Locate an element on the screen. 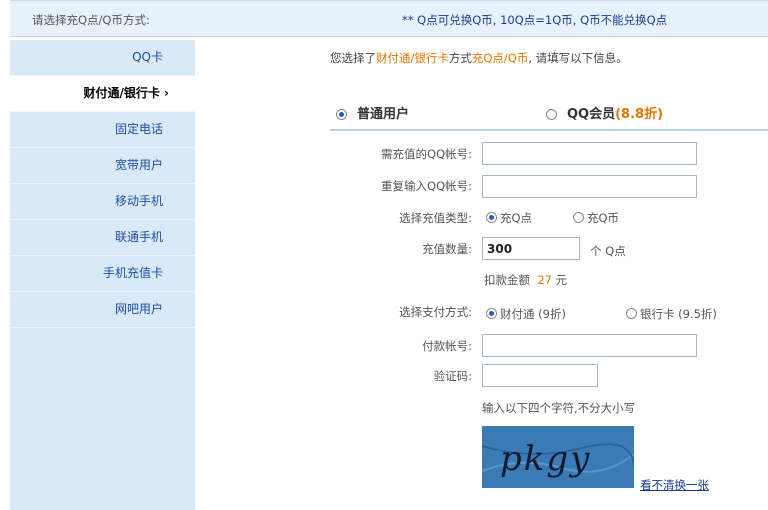  intro-suffix: , 请填写以下信息。 is located at coordinates (578, 58).